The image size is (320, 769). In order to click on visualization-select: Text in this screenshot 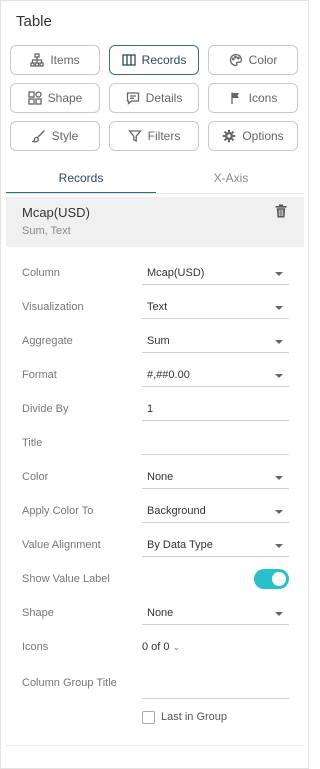, I will do `click(215, 308)`.